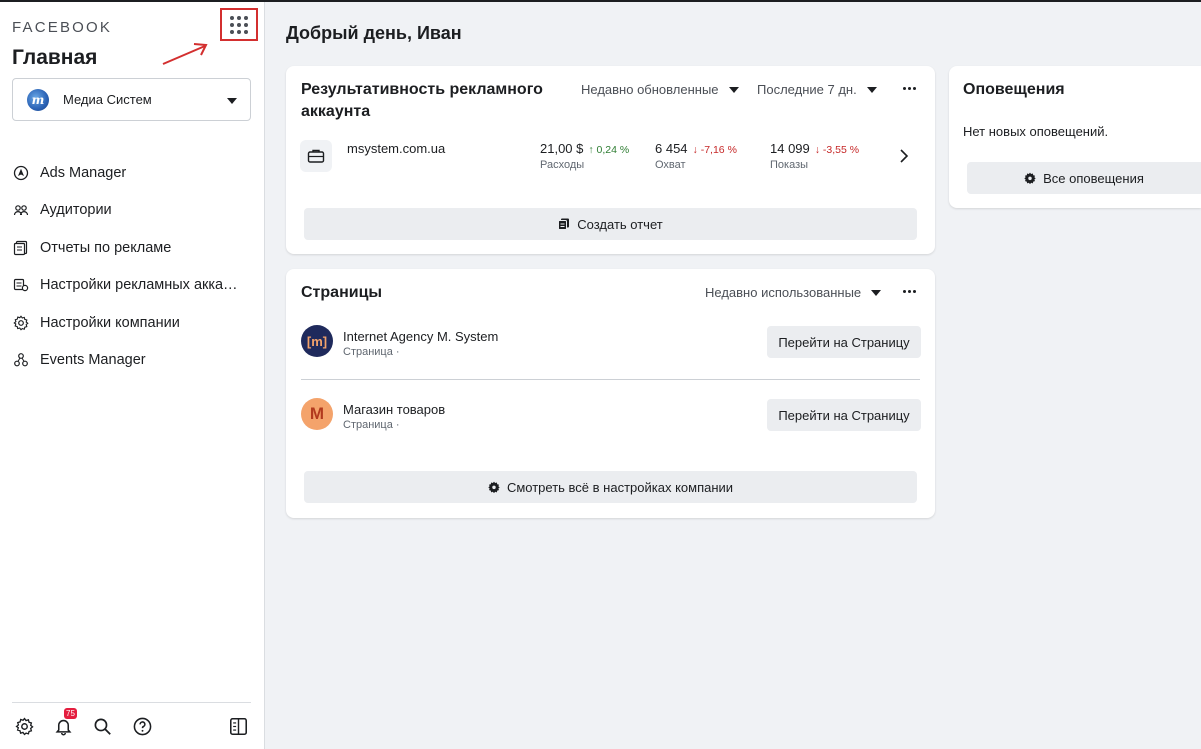 The image size is (1201, 749). What do you see at coordinates (904, 156) in the screenshot?
I see `chevron-right-icon` at bounding box center [904, 156].